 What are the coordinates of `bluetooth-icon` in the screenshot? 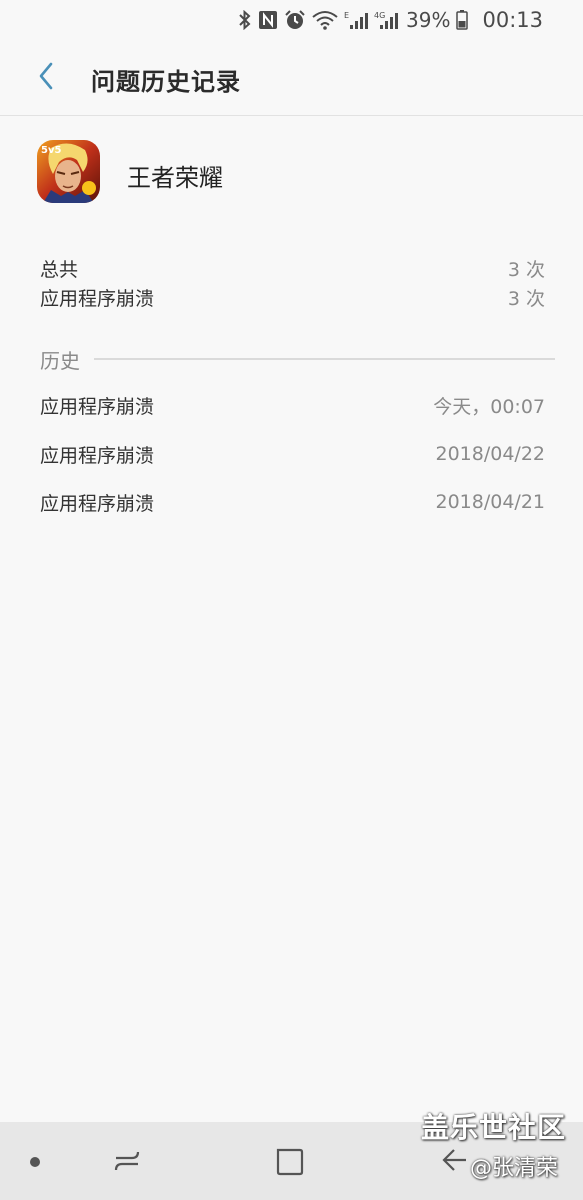 It's located at (245, 20).